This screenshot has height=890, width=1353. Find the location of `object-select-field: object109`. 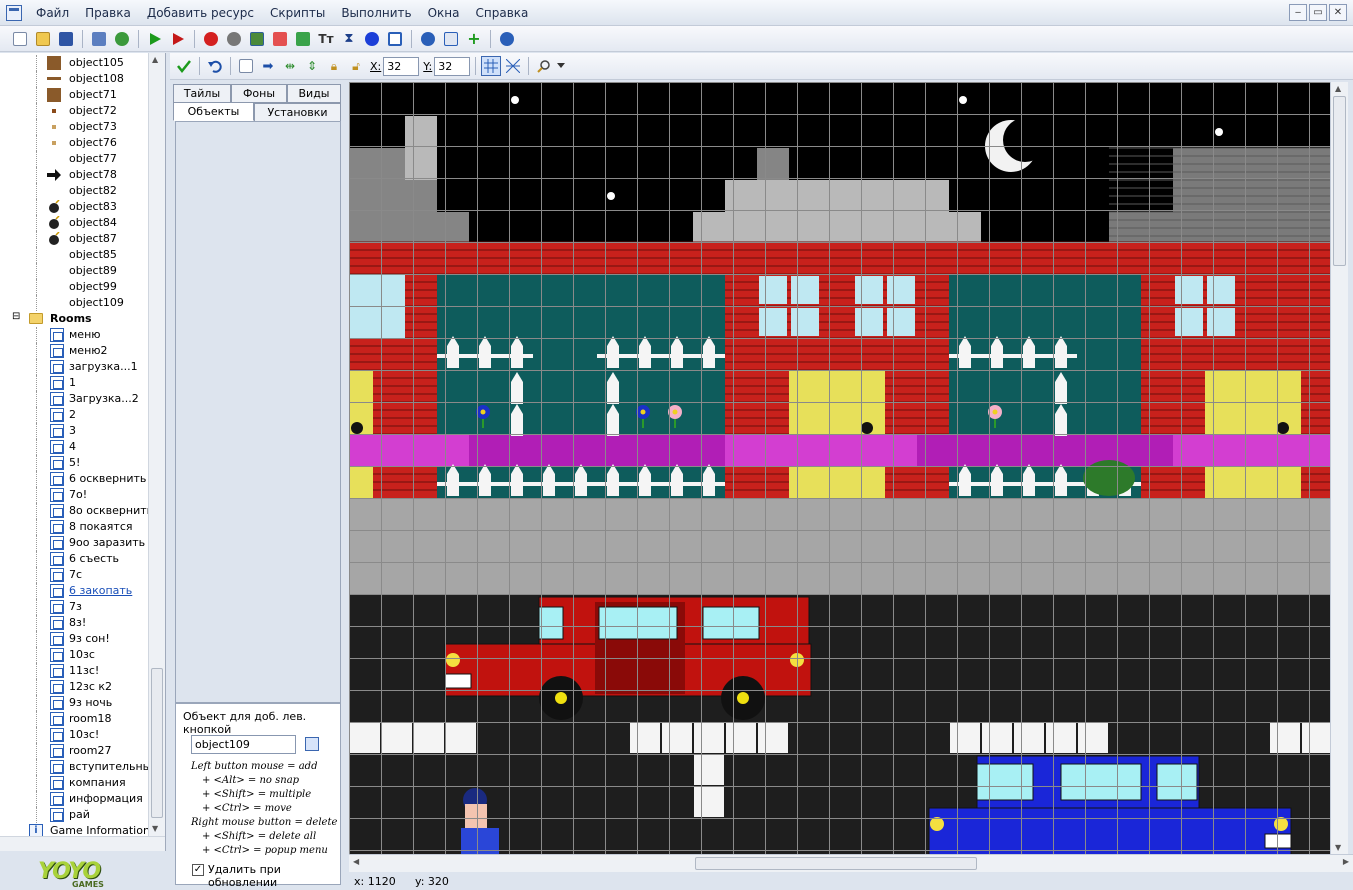

object-select-field: object109 is located at coordinates (243, 744).